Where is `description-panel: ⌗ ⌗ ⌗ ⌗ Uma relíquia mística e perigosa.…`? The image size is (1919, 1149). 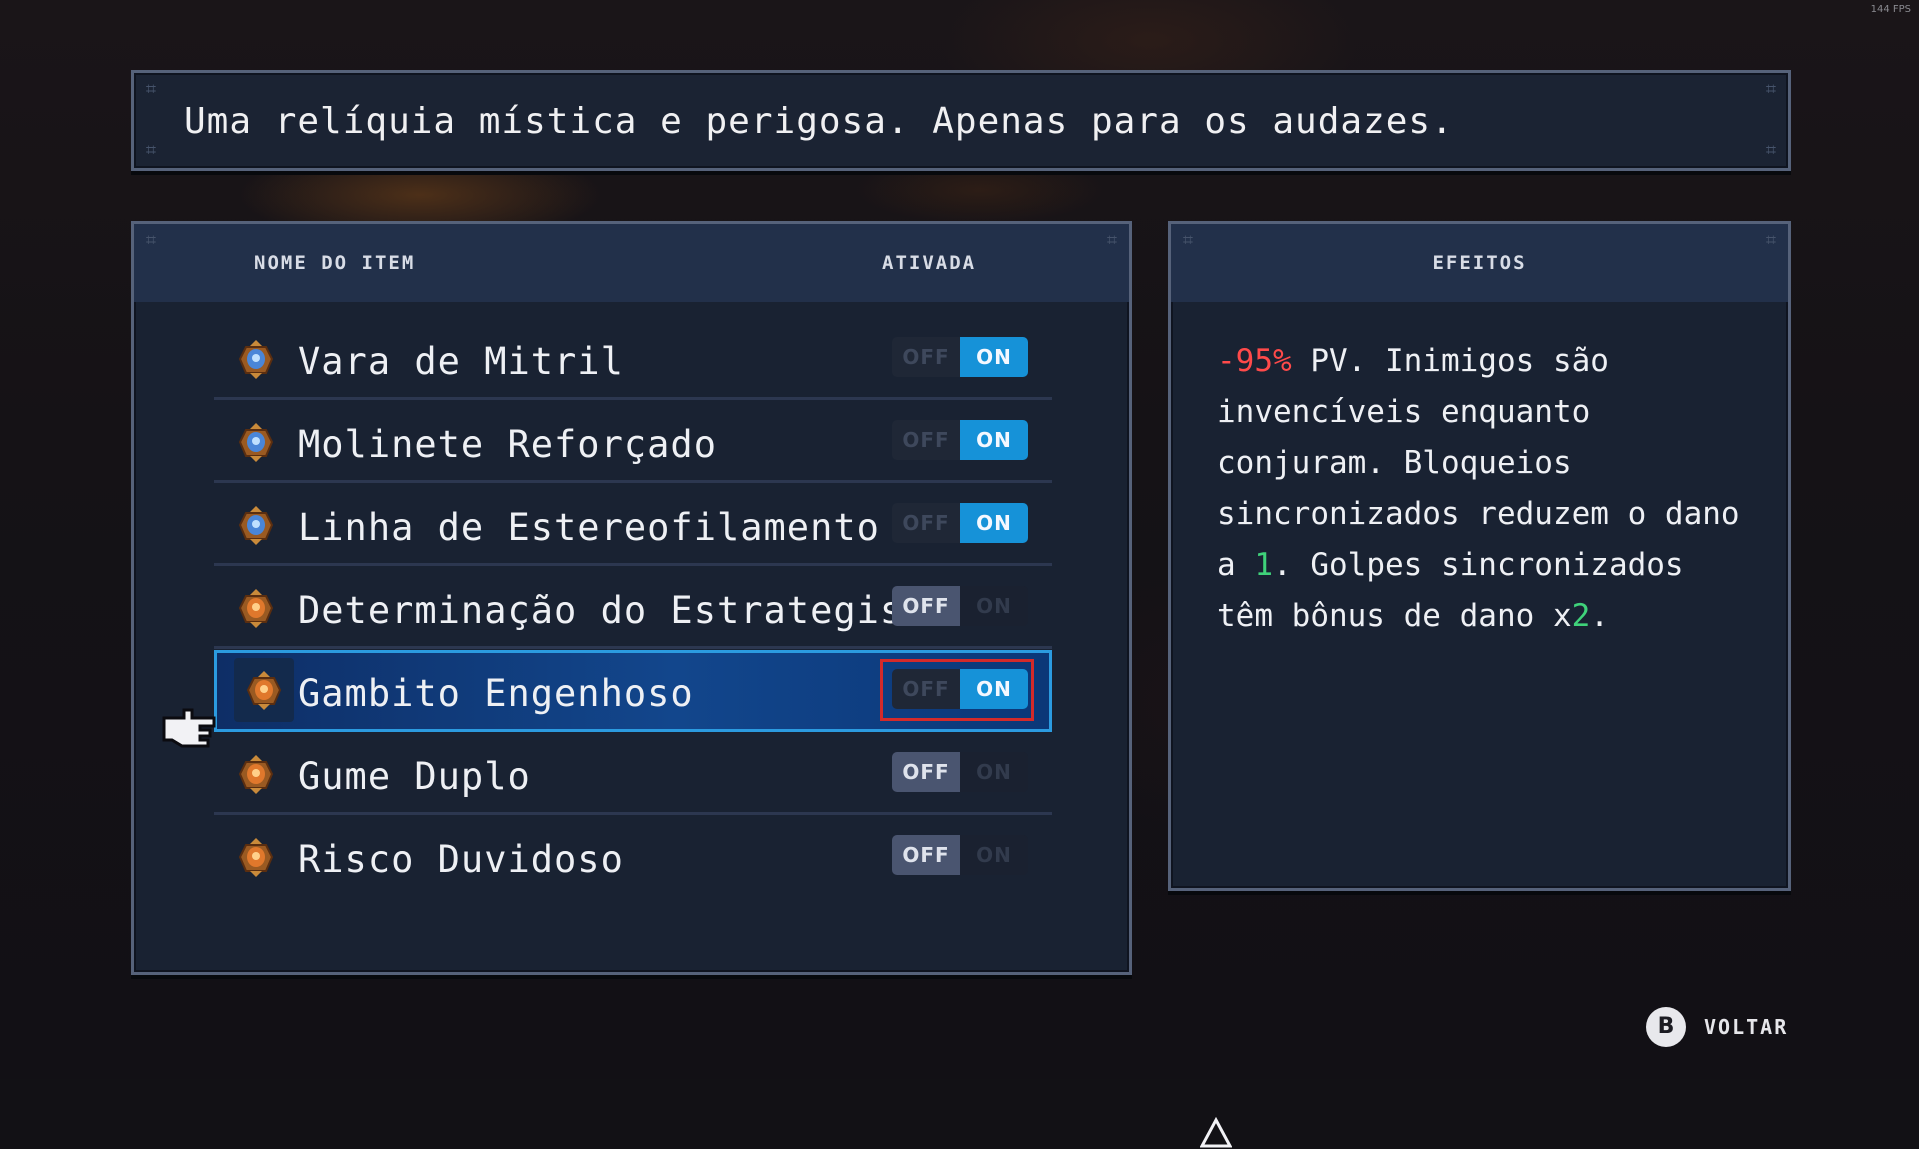 description-panel: ⌗ ⌗ ⌗ ⌗ Uma relíquia mística e perigosa.… is located at coordinates (961, 120).